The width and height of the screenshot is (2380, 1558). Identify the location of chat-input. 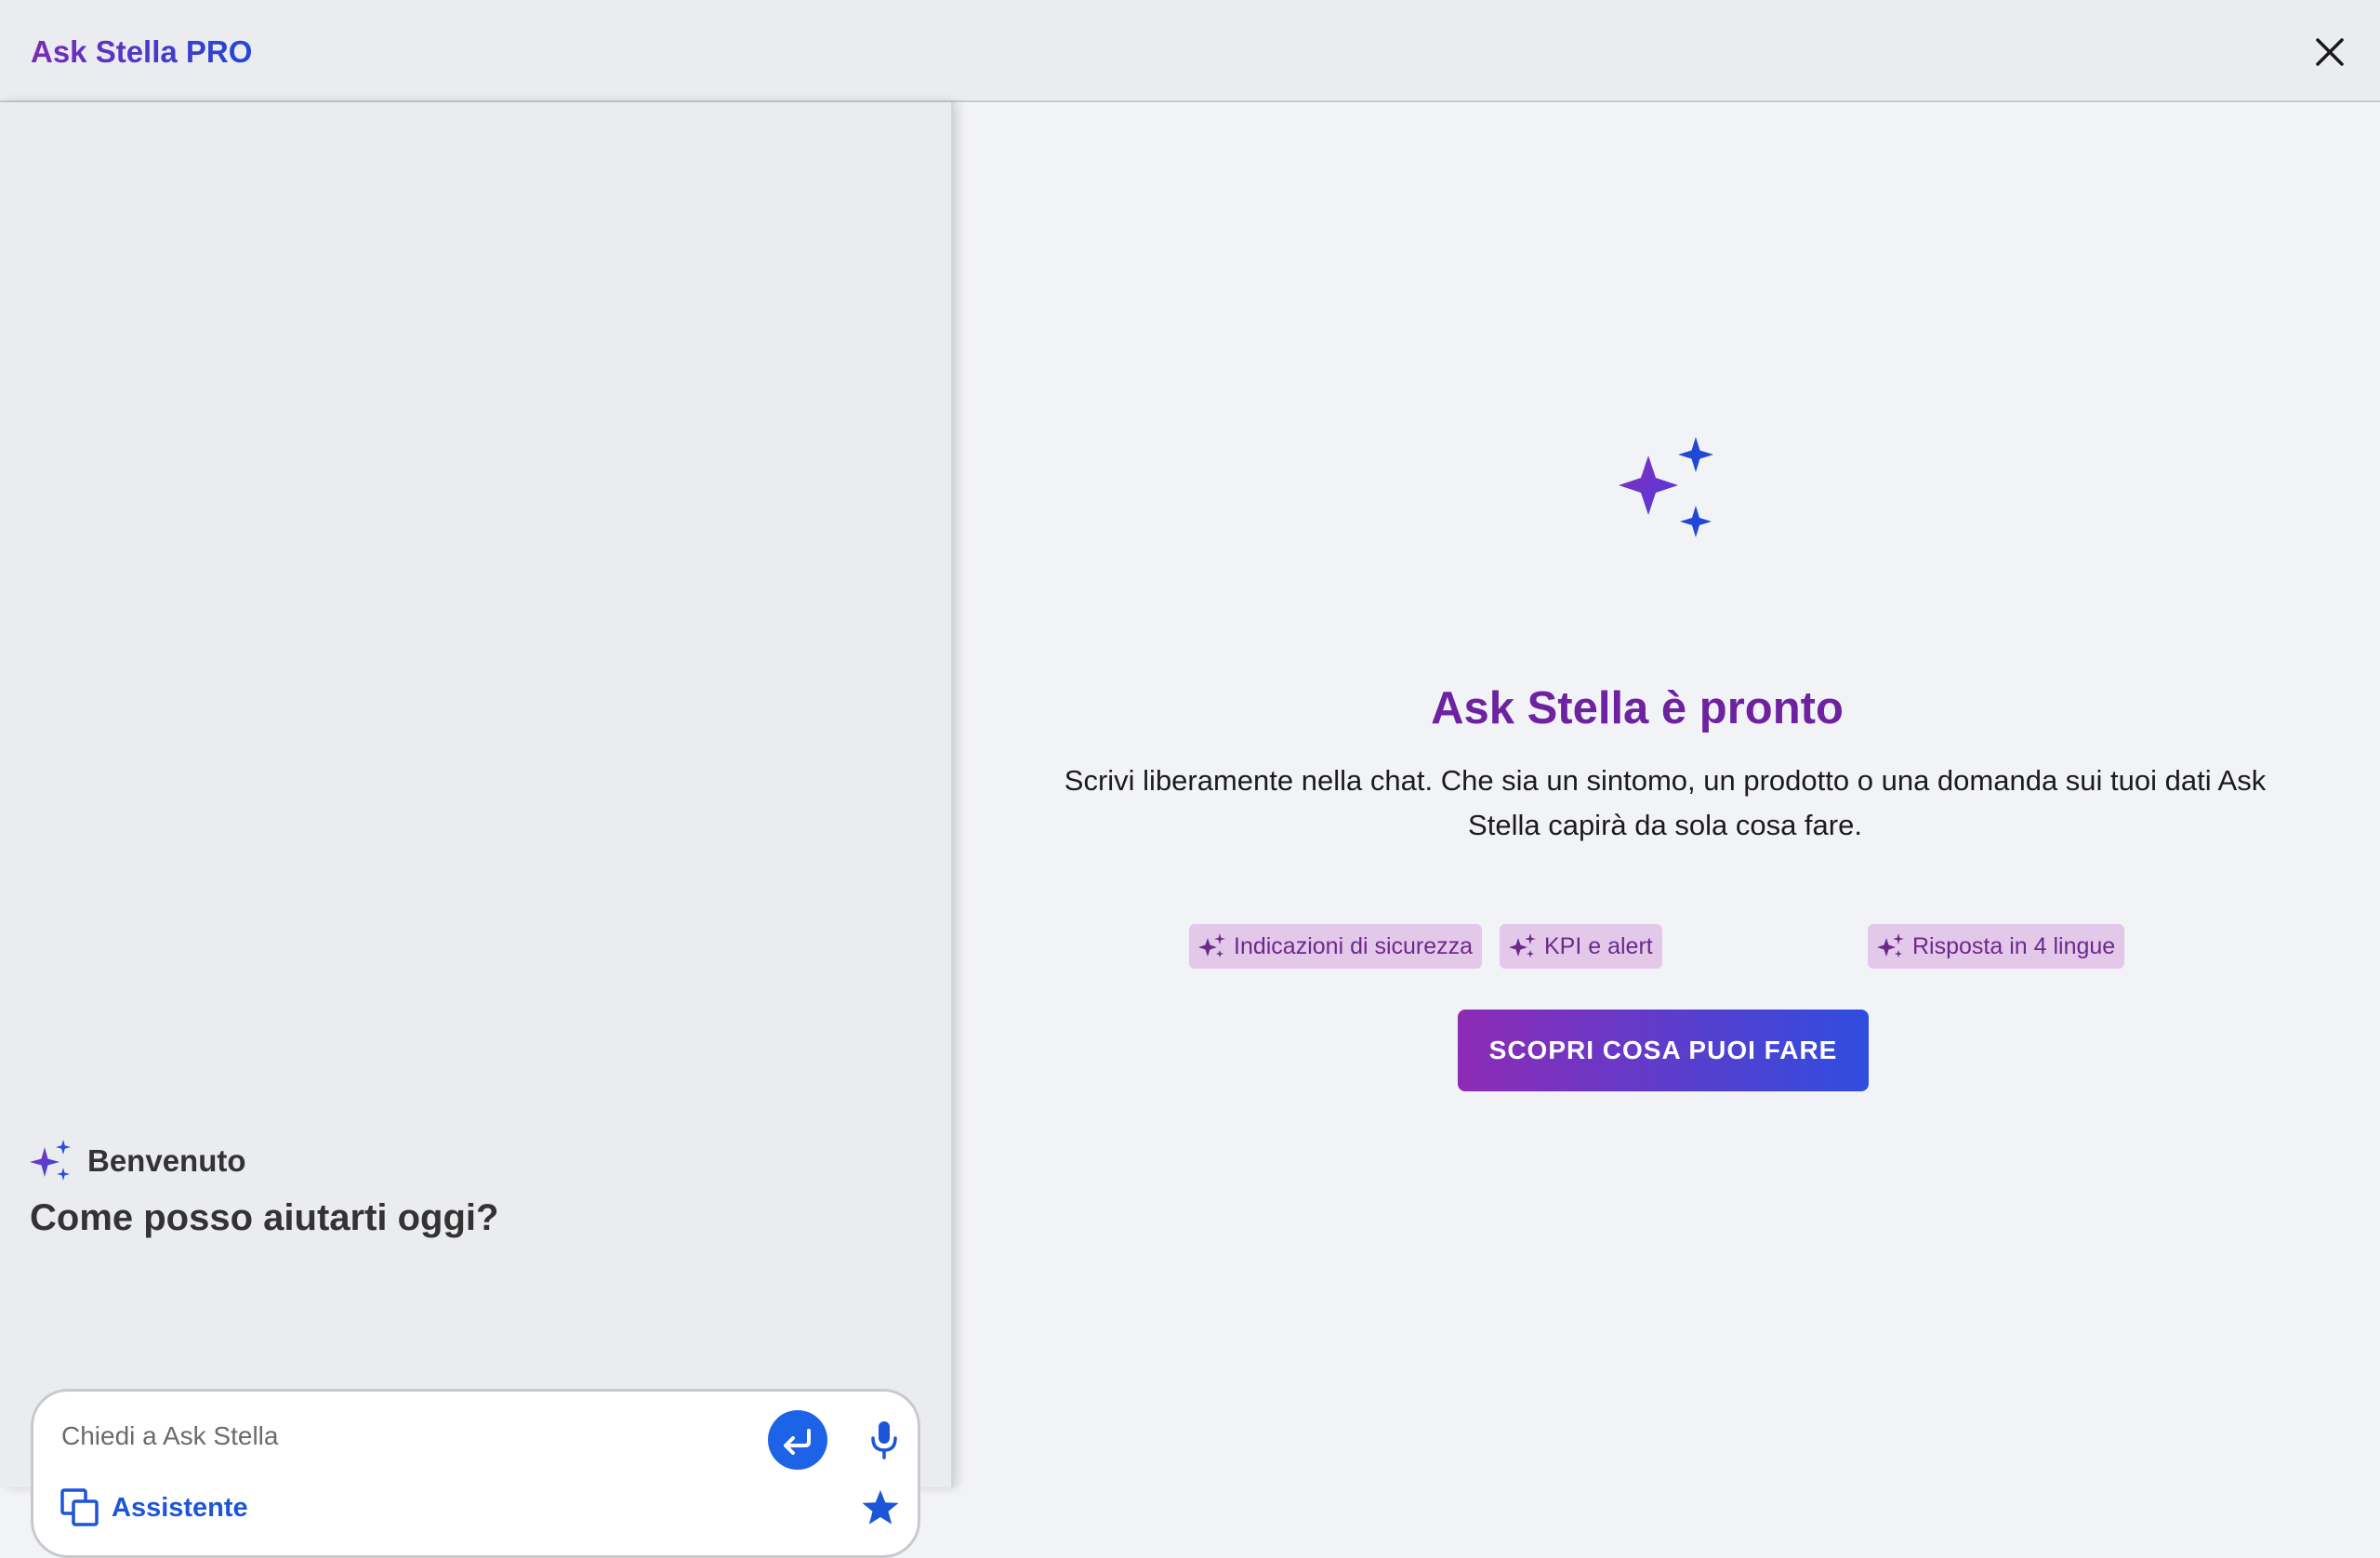
(415, 1436).